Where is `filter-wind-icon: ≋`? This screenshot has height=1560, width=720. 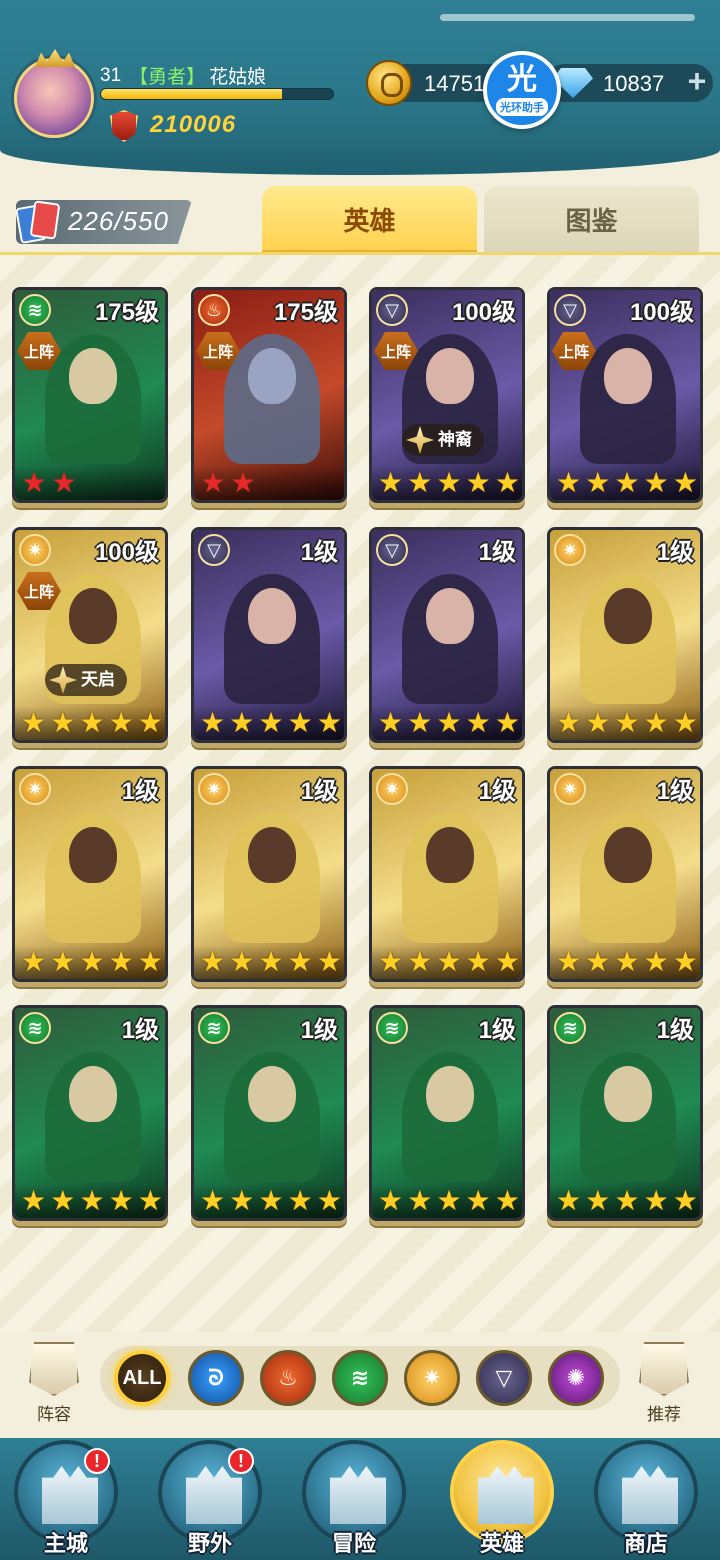
filter-wind-icon: ≋ is located at coordinates (360, 1378).